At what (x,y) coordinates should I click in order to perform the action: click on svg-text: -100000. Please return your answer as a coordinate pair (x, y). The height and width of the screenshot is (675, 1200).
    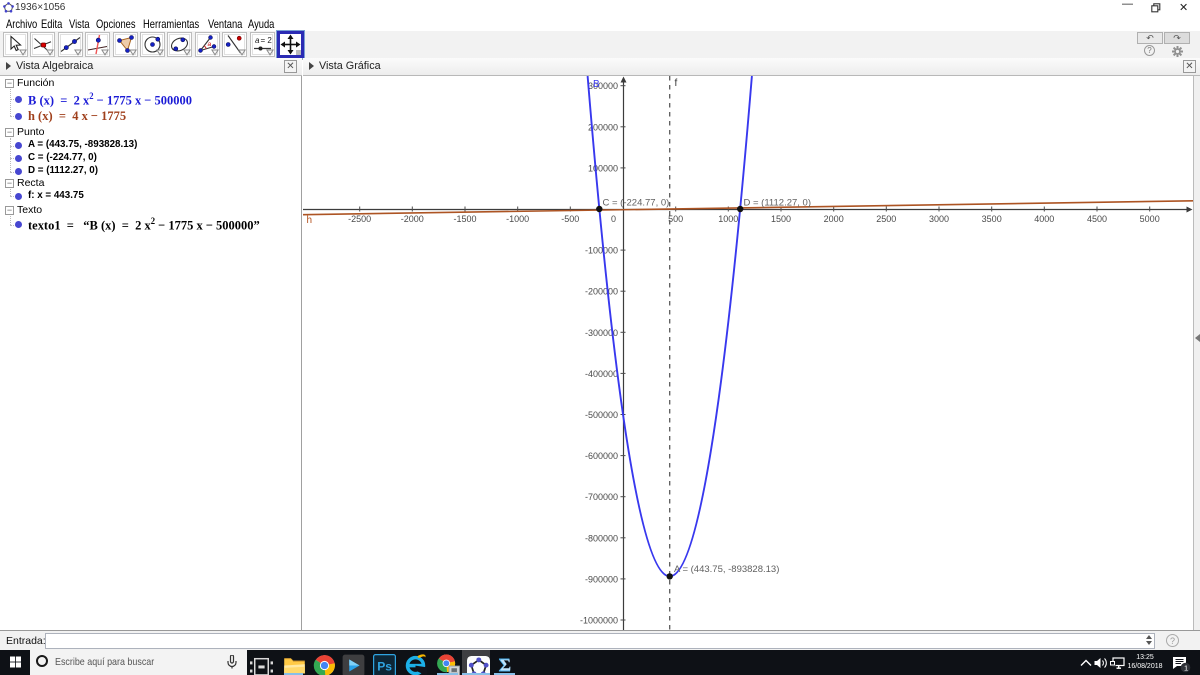
    Looking at the image, I should click on (601, 251).